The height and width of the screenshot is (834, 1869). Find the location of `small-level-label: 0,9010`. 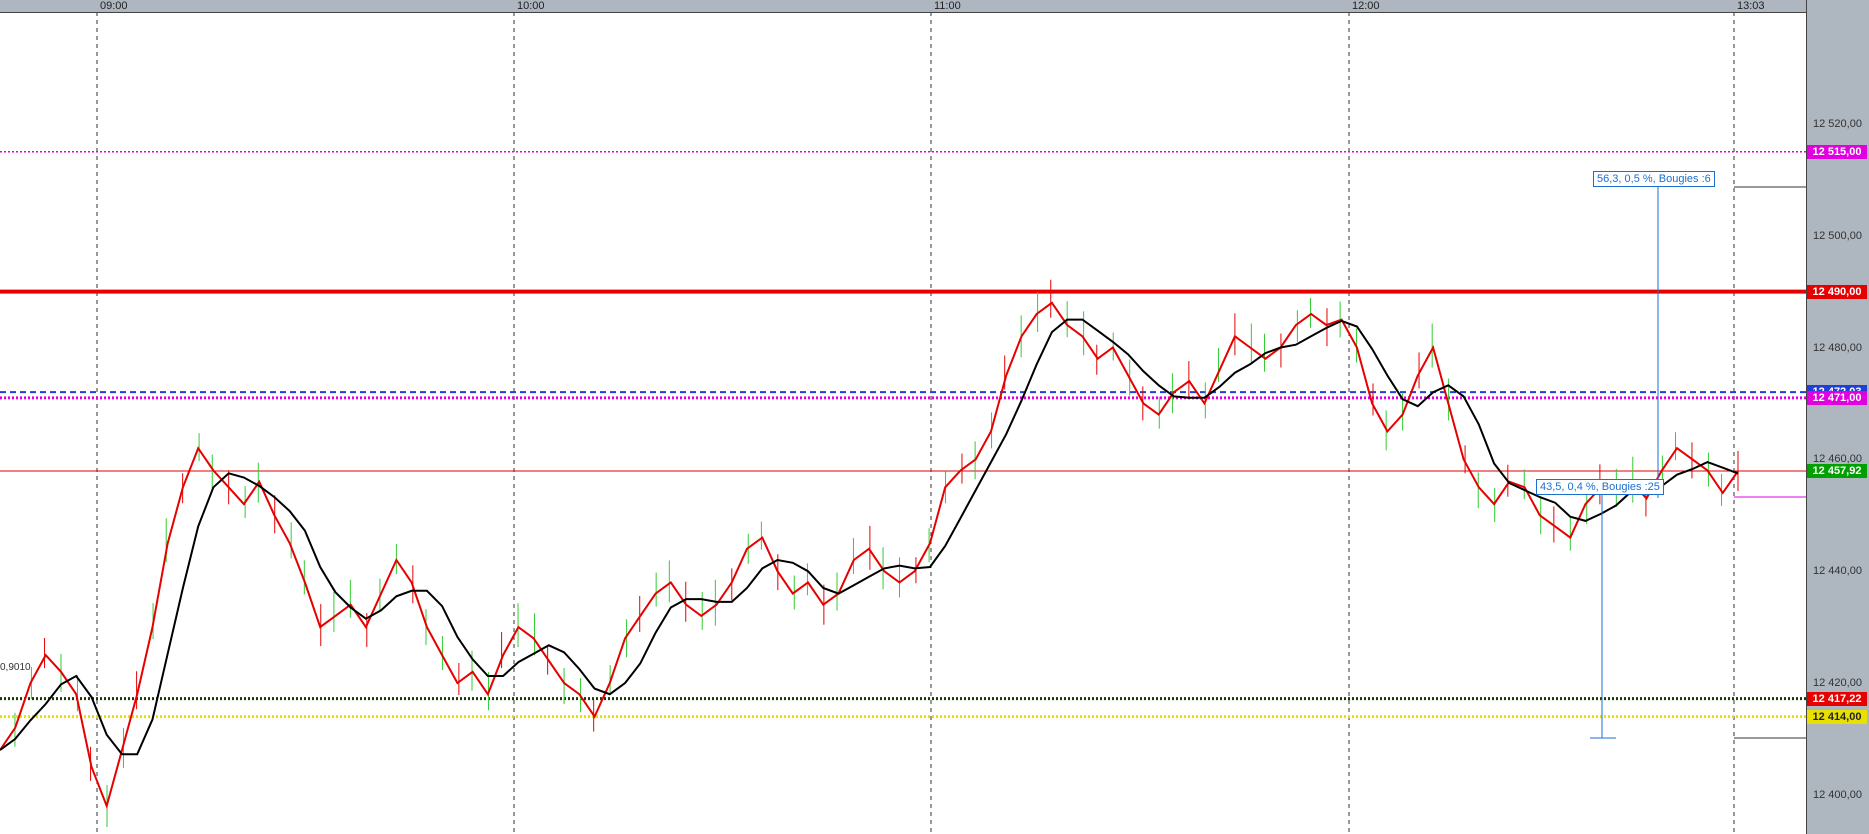

small-level-label: 0,9010 is located at coordinates (15, 667).